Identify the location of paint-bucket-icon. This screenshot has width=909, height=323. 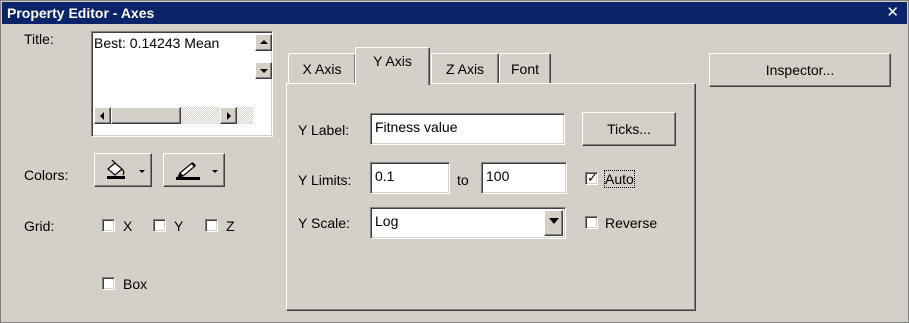
(116, 169).